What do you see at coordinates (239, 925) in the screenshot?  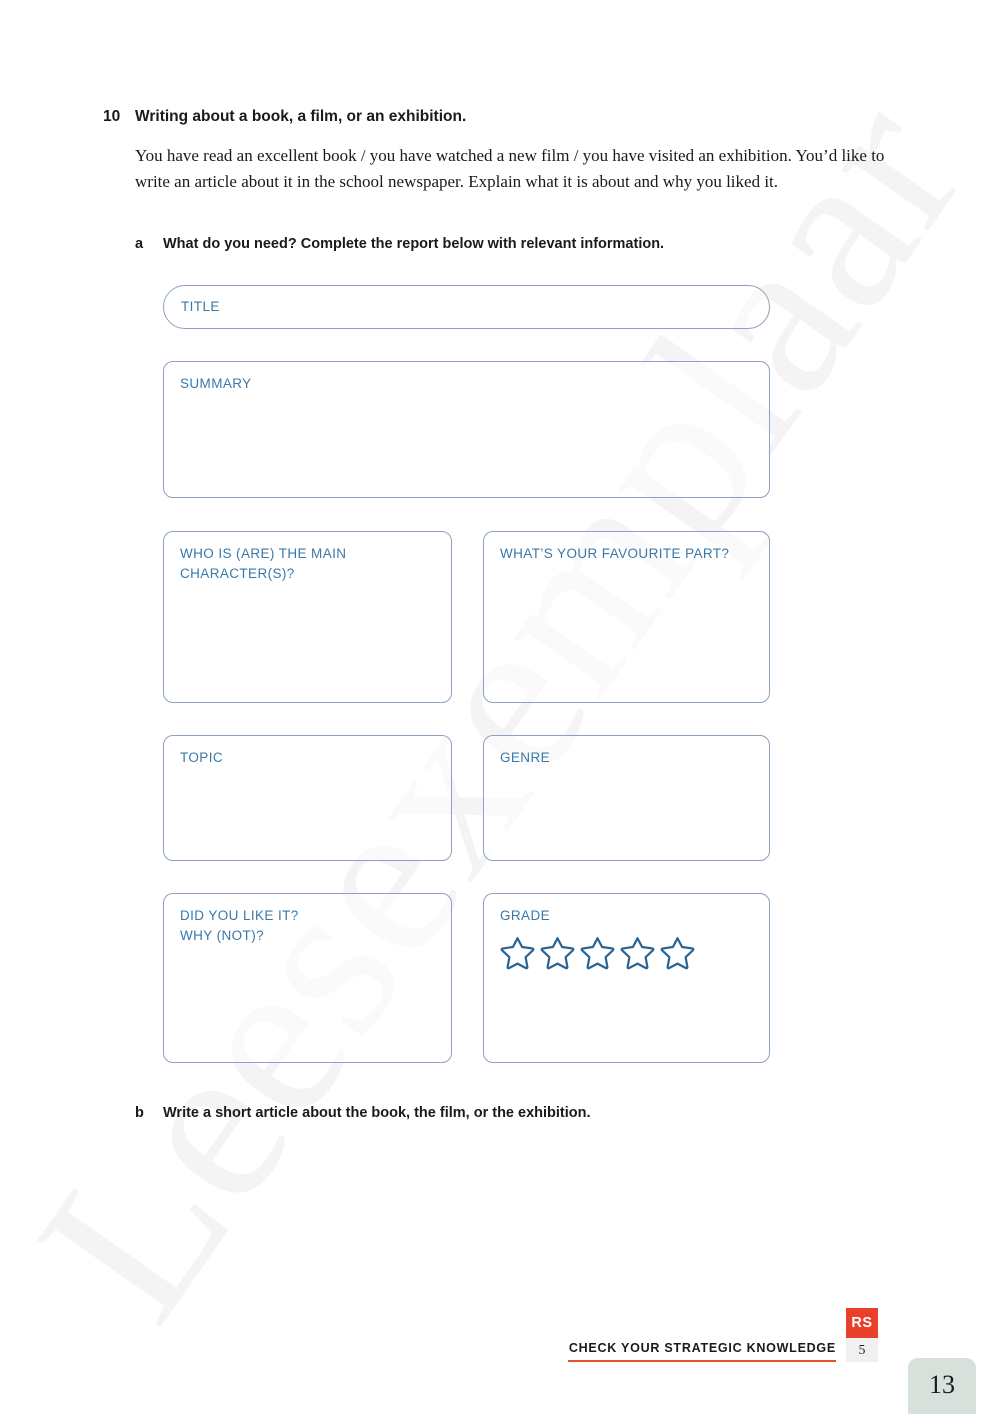 I see `did-you-like-it-field-label: DID YOU LIKE IT? WHY (NOT)?` at bounding box center [239, 925].